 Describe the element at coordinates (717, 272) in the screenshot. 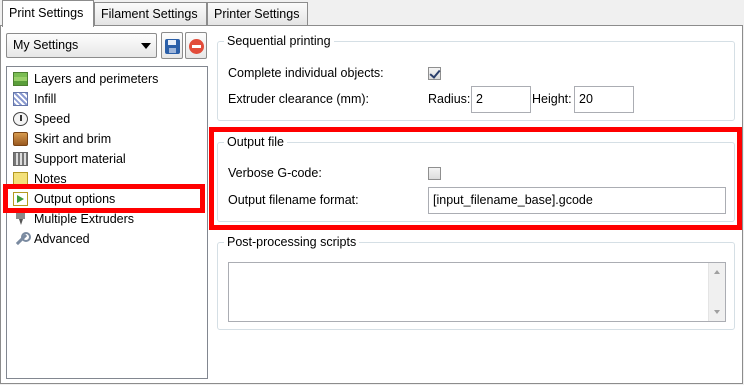

I see `scroll-up-icon` at that location.